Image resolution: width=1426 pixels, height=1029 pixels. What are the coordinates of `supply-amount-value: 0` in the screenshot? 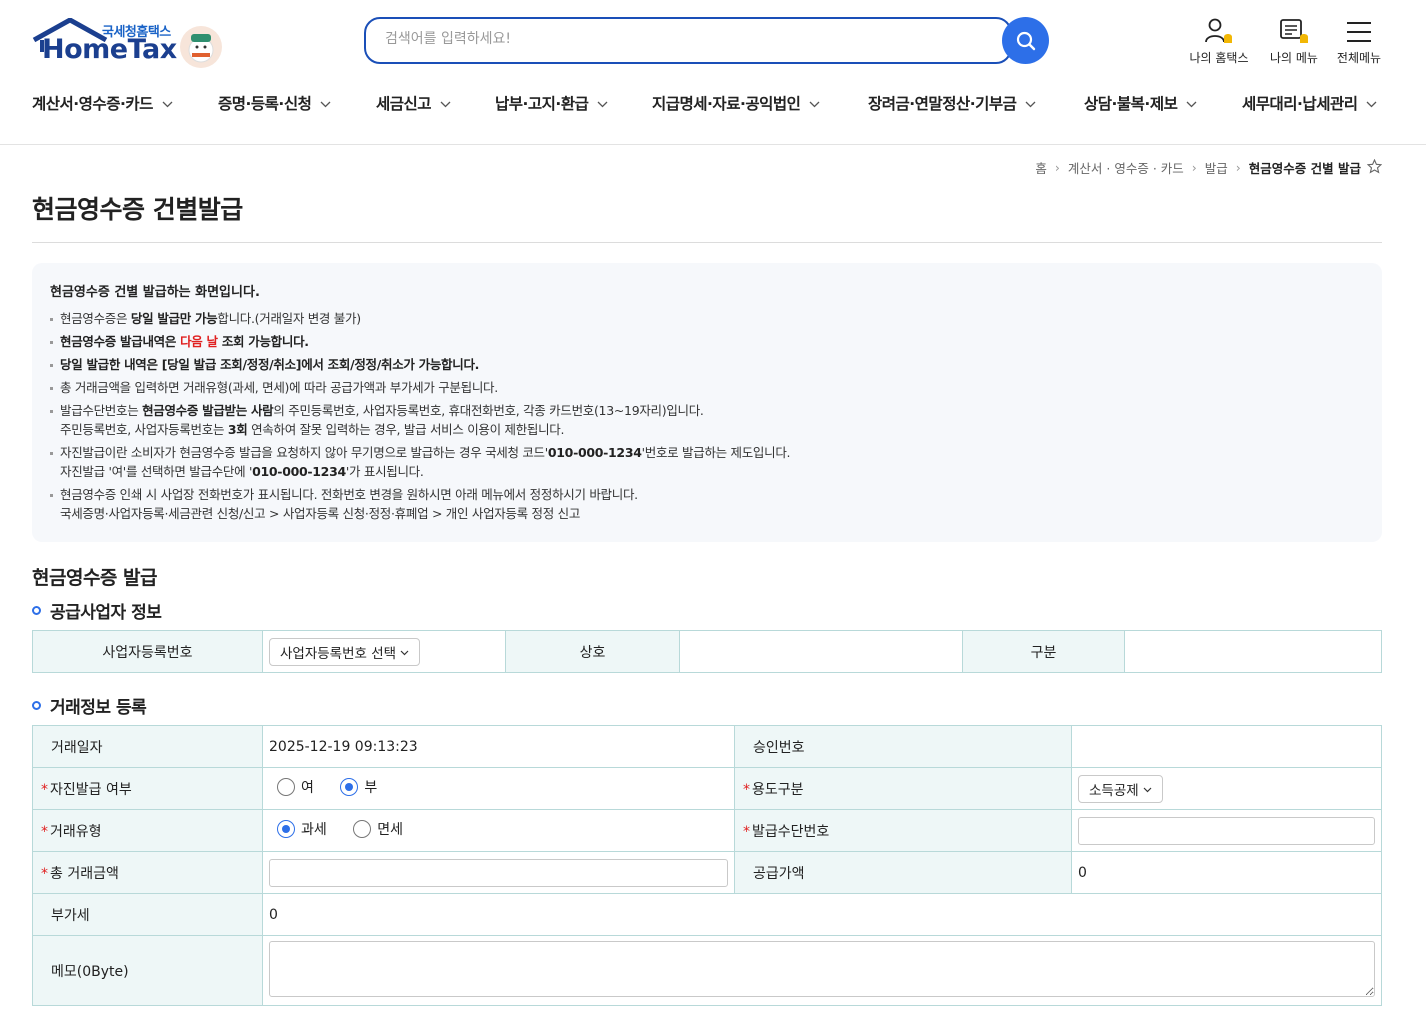 It's located at (1226, 872).